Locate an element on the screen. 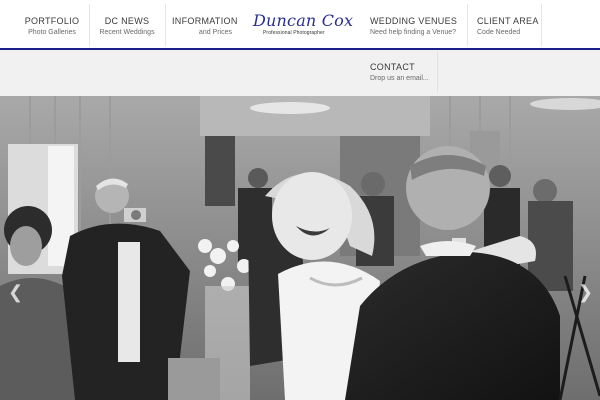 Image resolution: width=600 pixels, height=400 pixels. nav-client-area: CLIENT AREA Code Needed is located at coordinates (508, 24).